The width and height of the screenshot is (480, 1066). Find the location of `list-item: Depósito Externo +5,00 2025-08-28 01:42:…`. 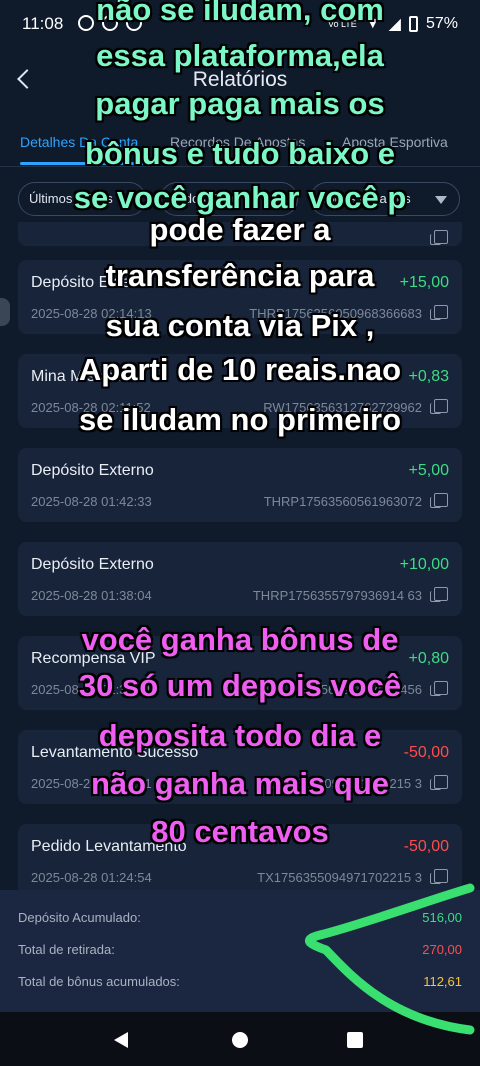

list-item: Depósito Externo +5,00 2025-08-28 01:42:… is located at coordinates (240, 485).